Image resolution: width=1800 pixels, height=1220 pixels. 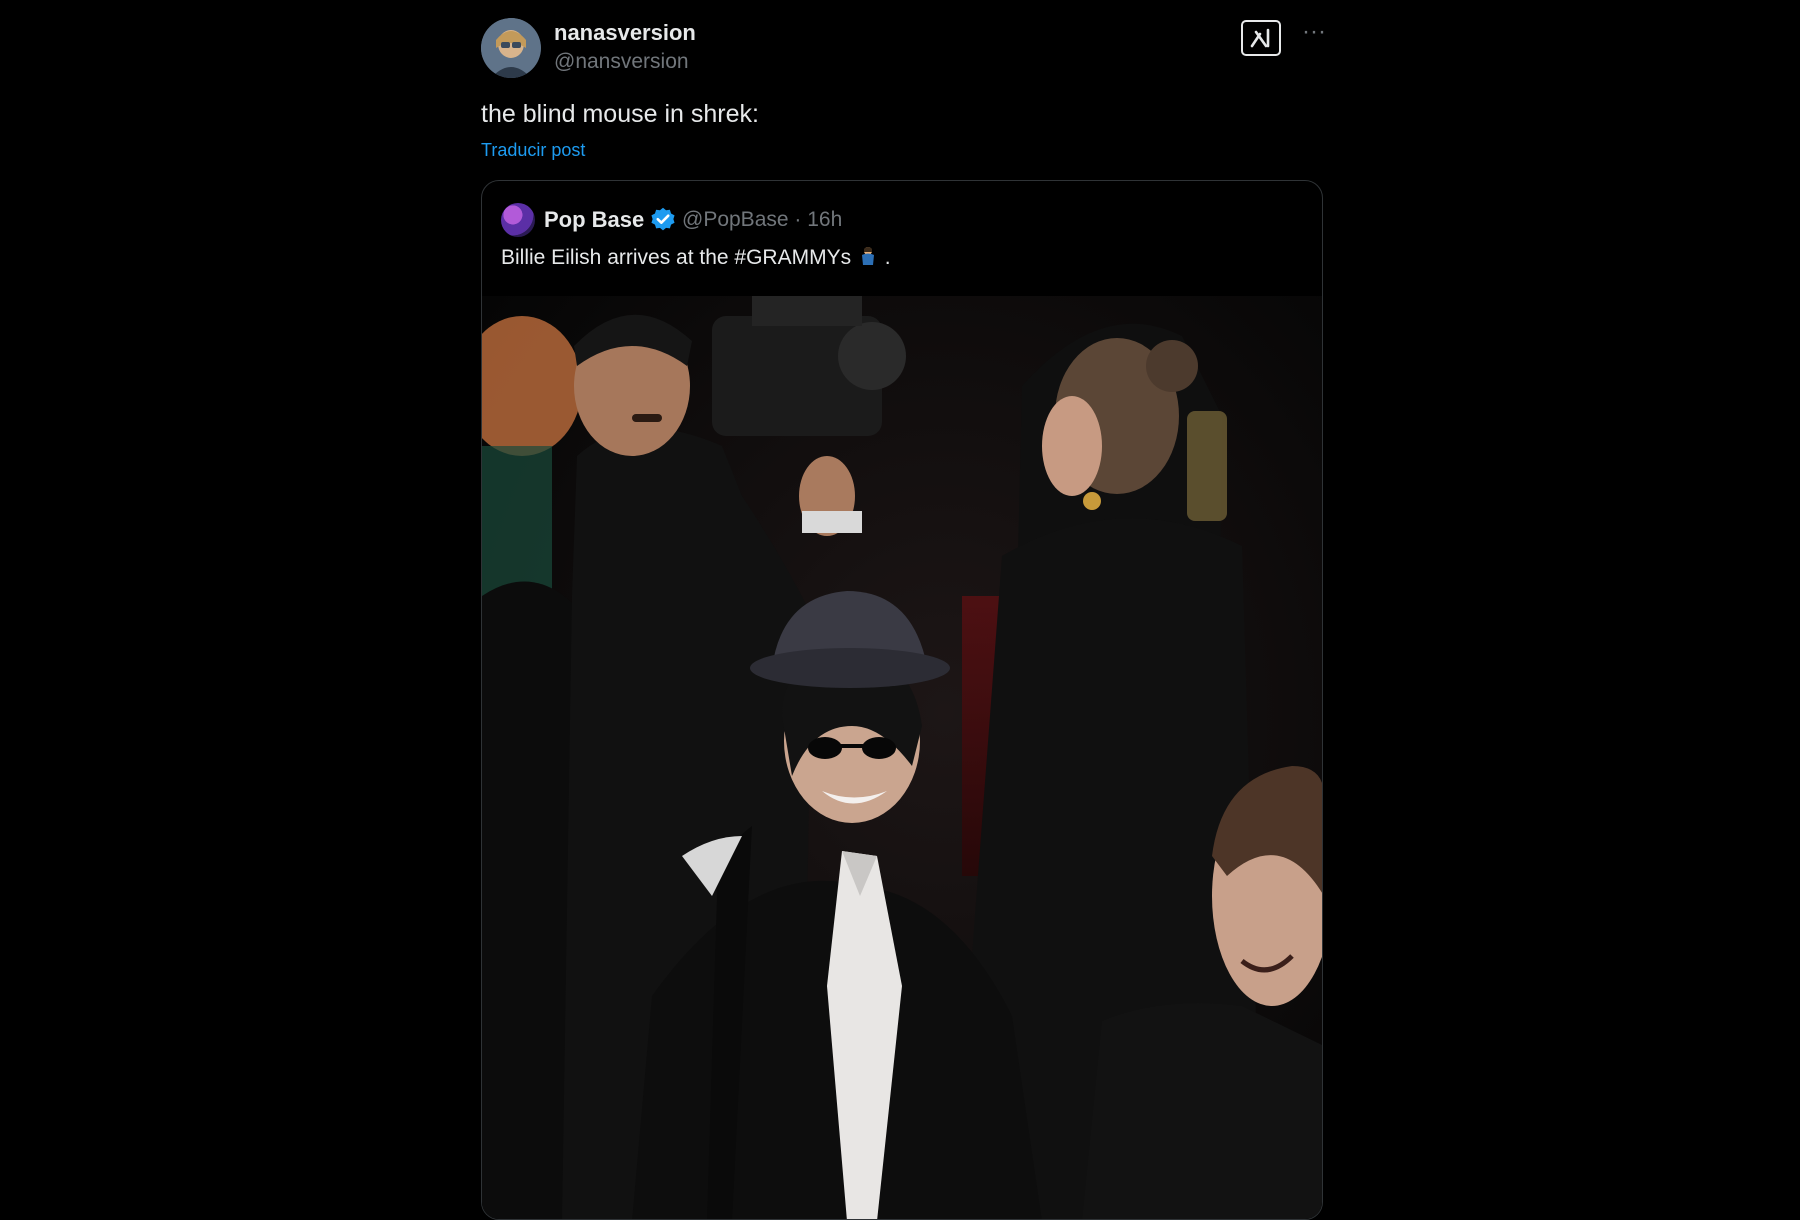 I want to click on user-avatar, so click(x=511, y=48).